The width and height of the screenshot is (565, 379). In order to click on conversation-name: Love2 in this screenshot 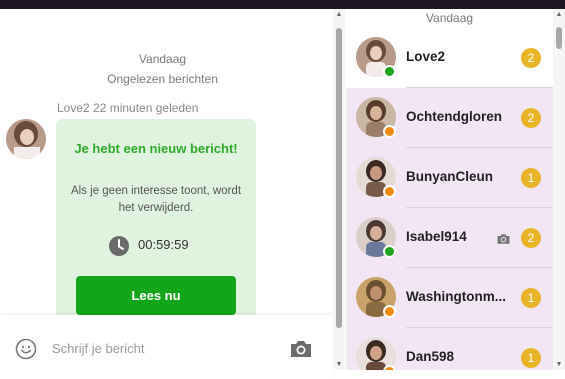, I will do `click(426, 56)`.